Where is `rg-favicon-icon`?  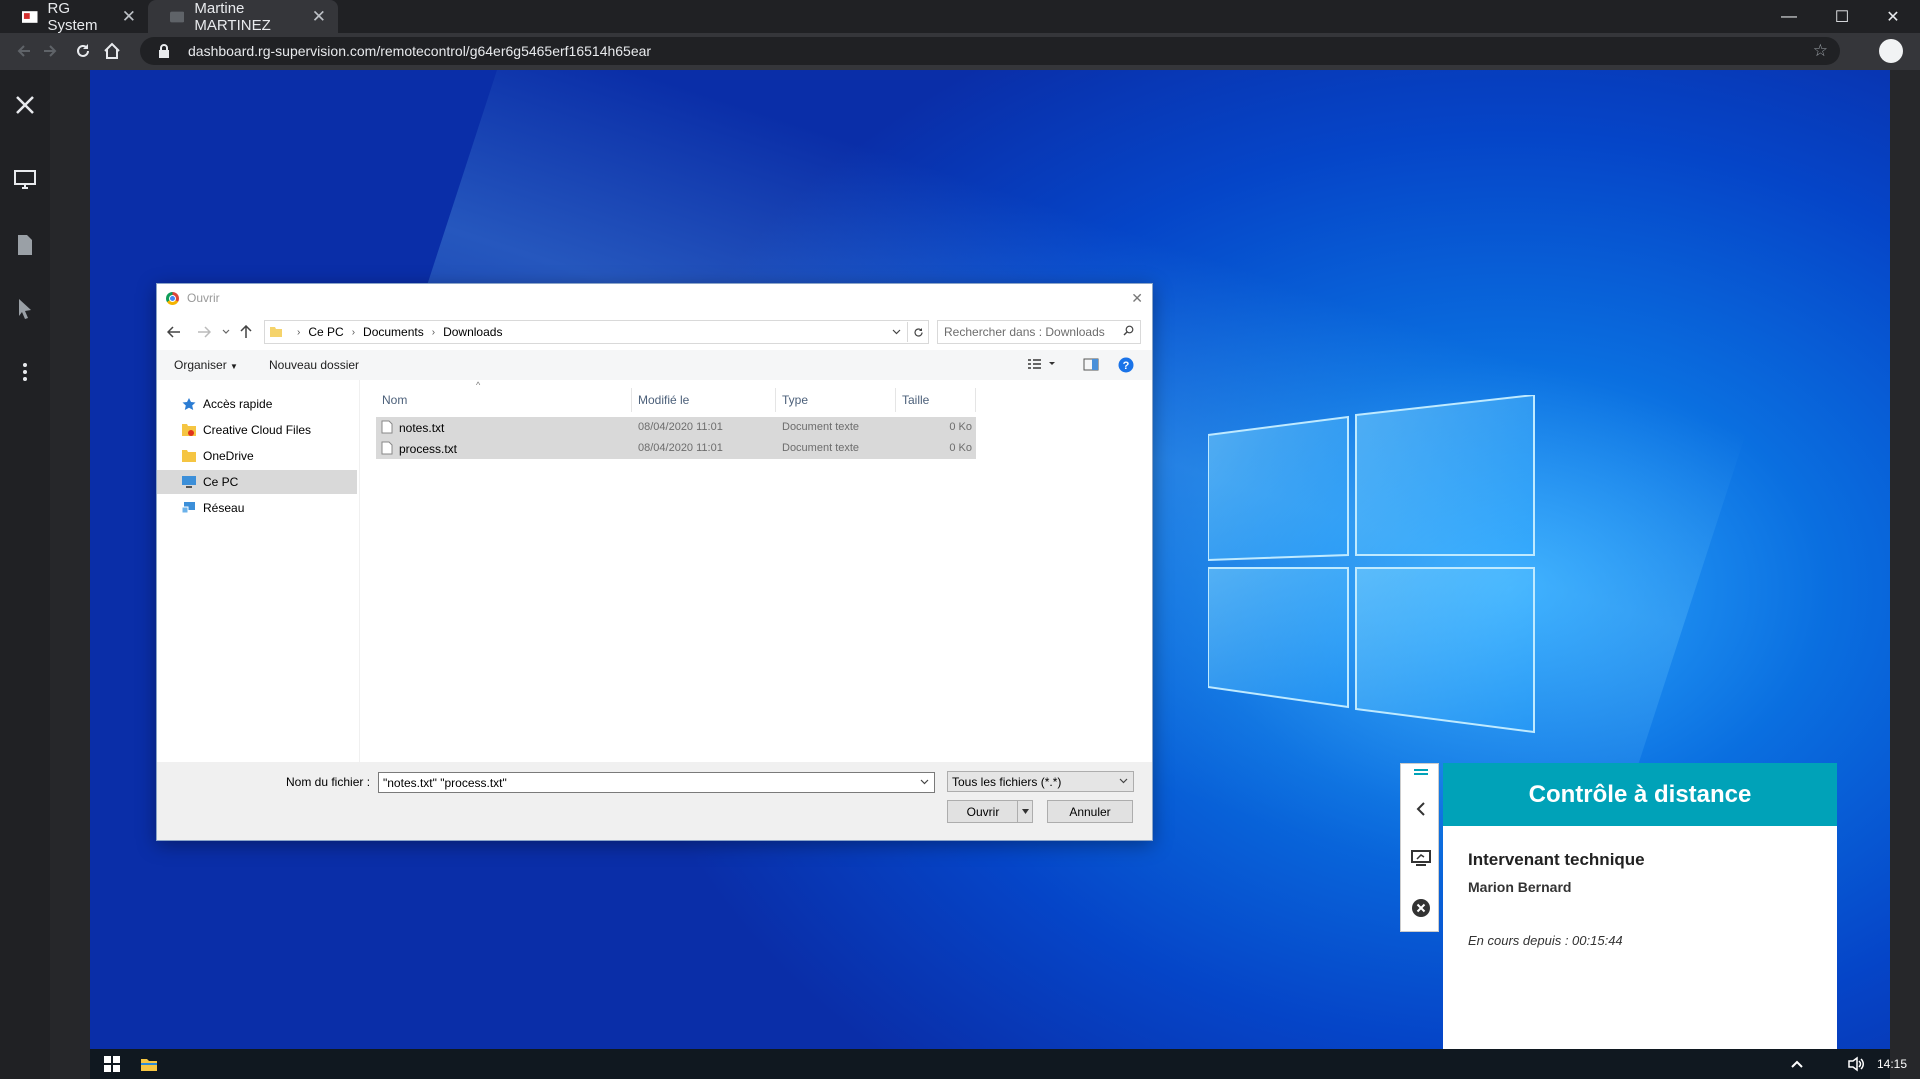
rg-favicon-icon is located at coordinates (30, 16).